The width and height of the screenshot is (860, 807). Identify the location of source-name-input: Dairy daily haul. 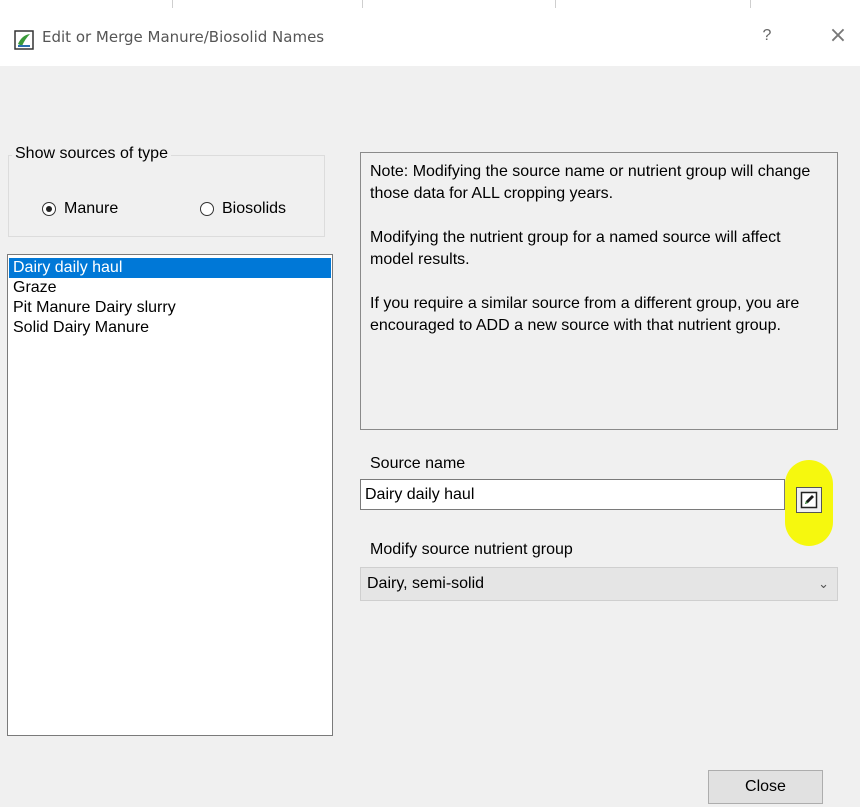
(572, 494).